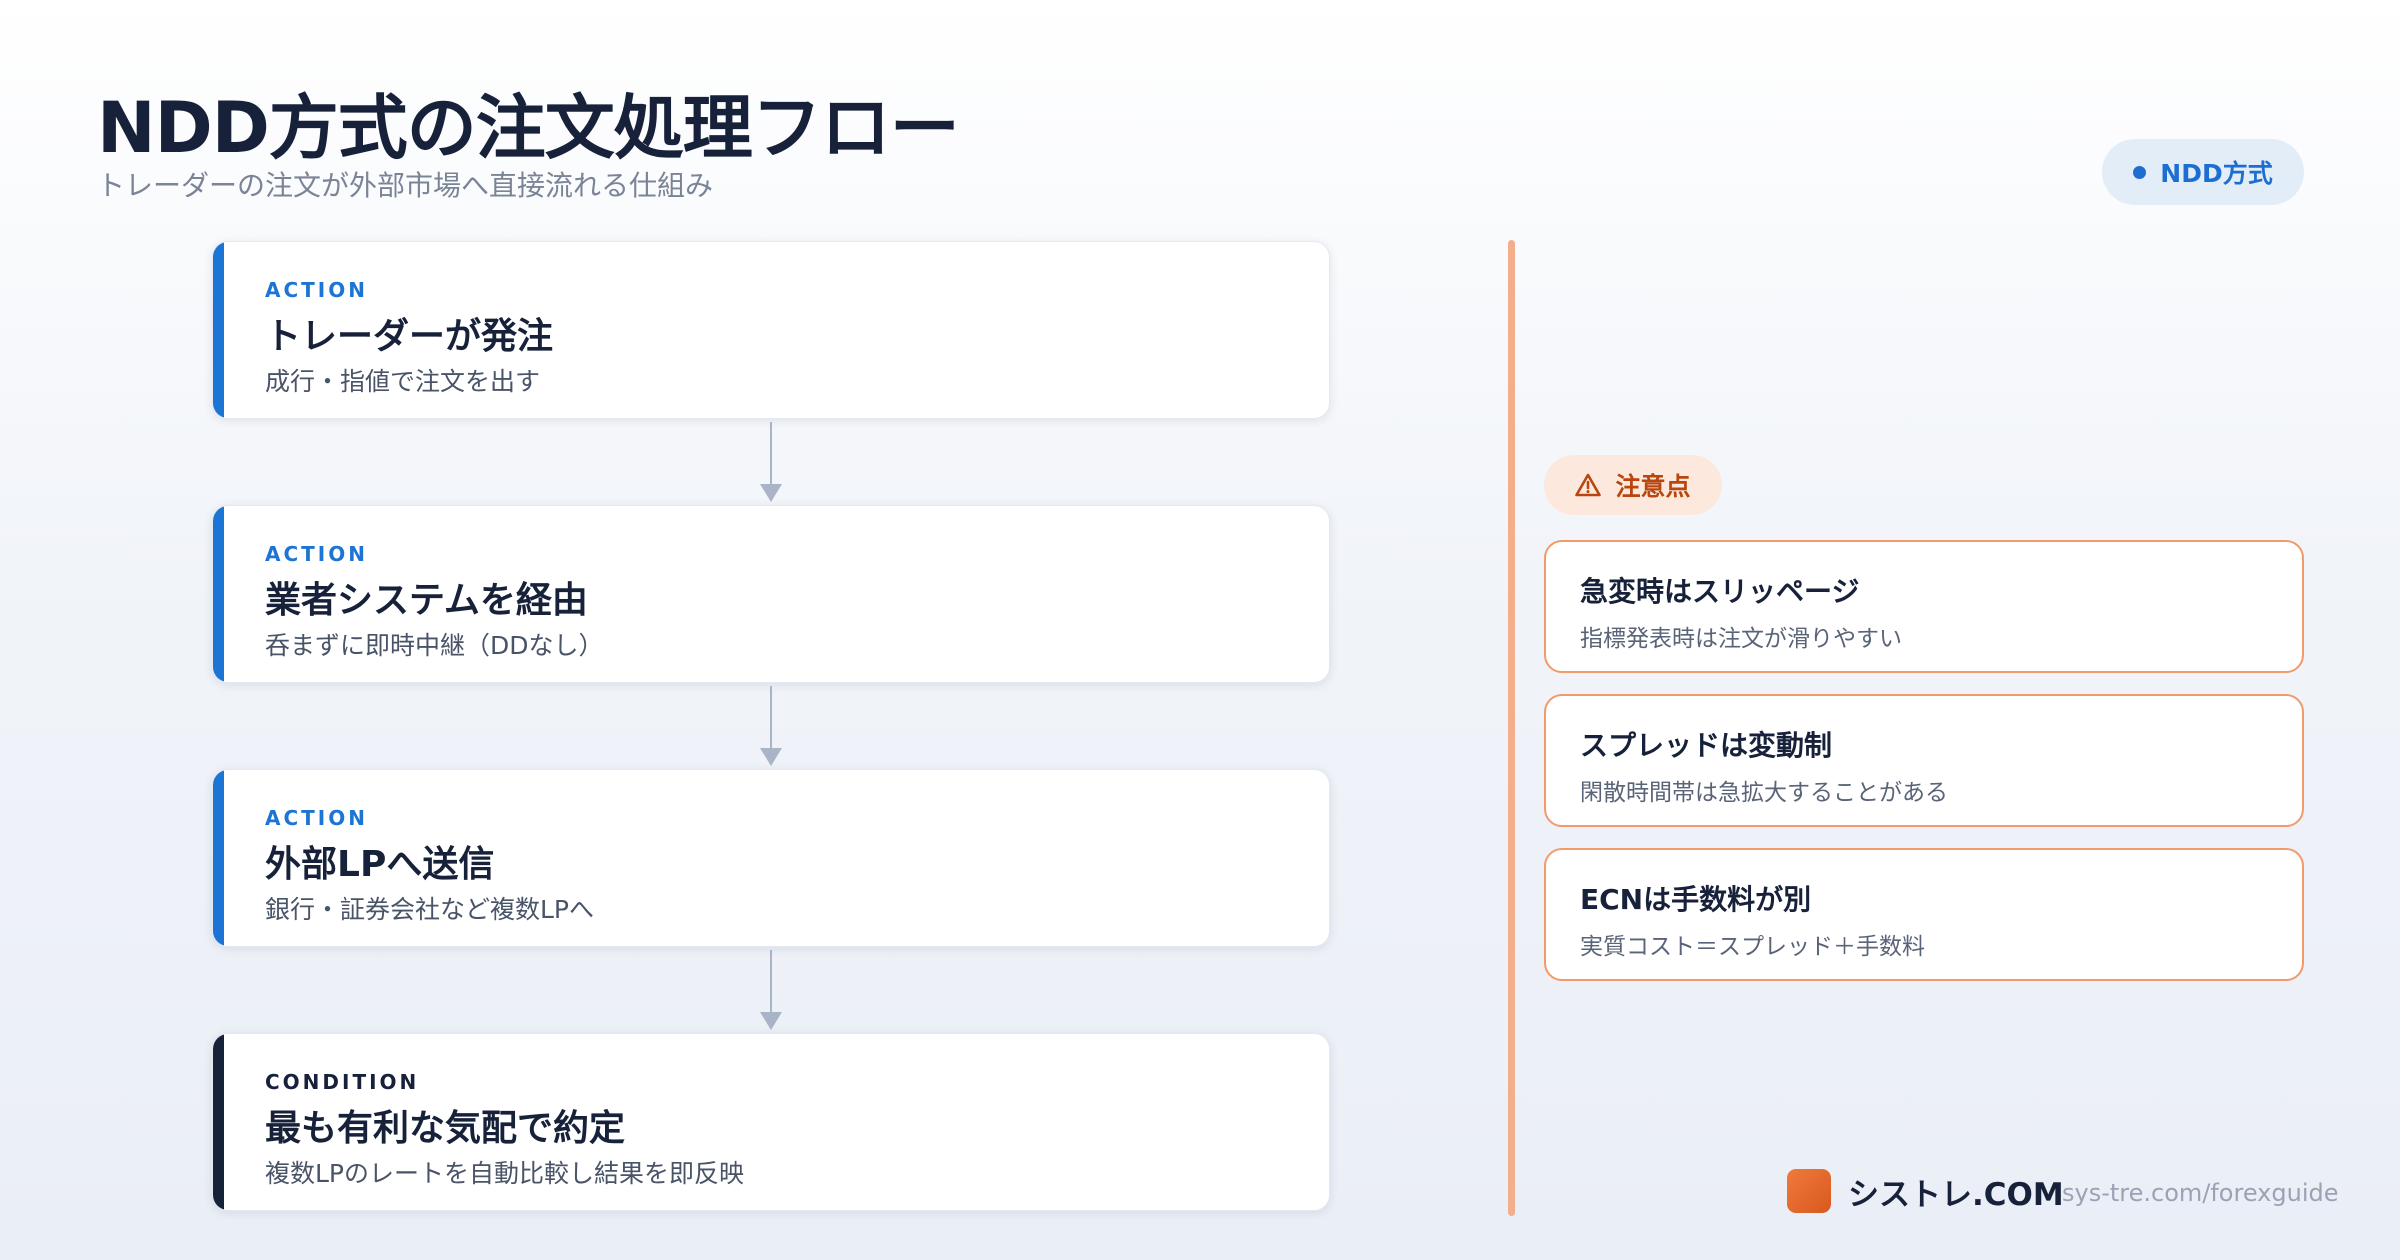 The image size is (2400, 1260). Describe the element at coordinates (1720, 591) in the screenshot. I see `caution-title: 急変時はスリッページ` at that location.